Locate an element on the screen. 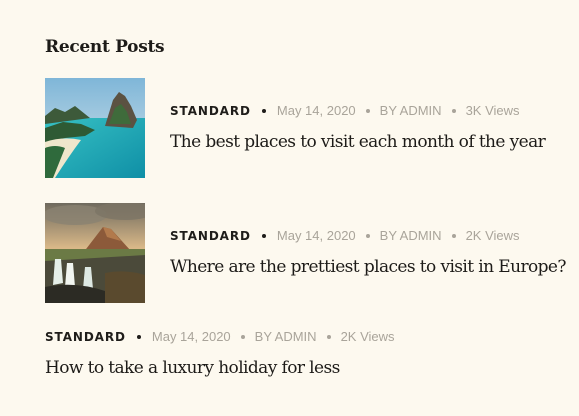 The image size is (579, 416). tropical-island-thumbnail is located at coordinates (95, 128).